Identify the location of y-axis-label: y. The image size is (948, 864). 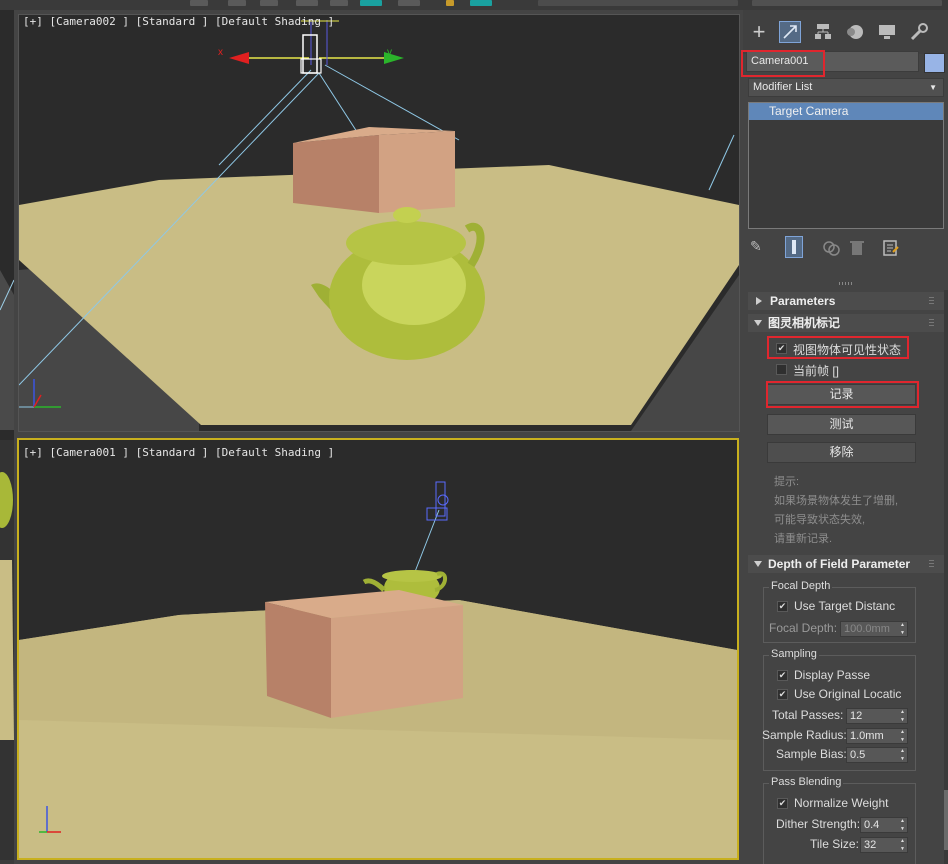
(389, 52).